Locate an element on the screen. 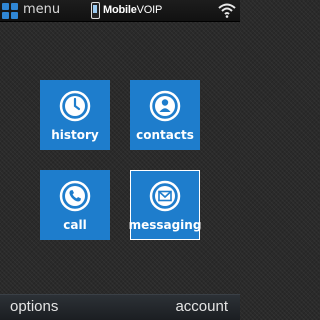  phone-icon is located at coordinates (95, 10).